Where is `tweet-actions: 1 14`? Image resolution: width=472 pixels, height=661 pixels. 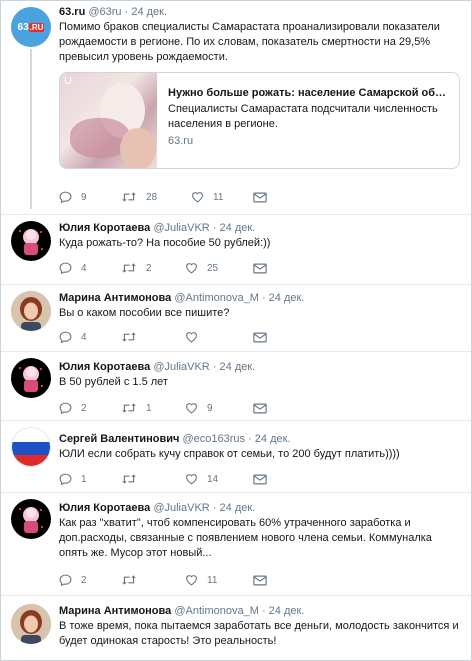
tweet-actions: 1 14 is located at coordinates (163, 479).